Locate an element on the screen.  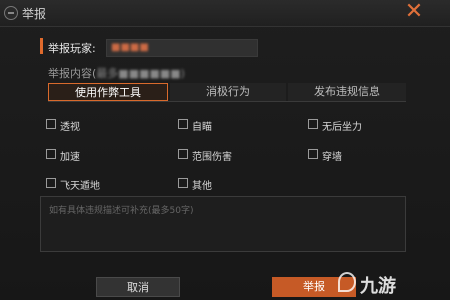
cancel-button: 取消 is located at coordinates (138, 287).